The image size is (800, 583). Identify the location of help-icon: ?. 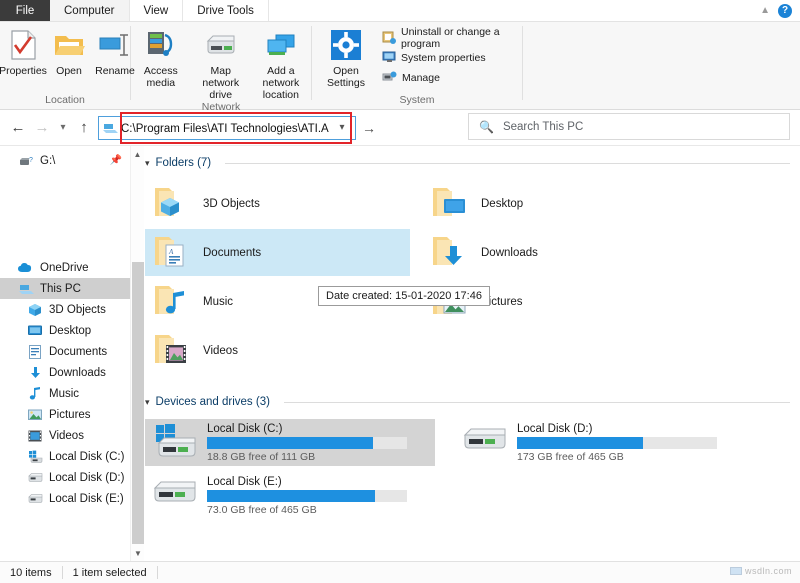
(785, 10).